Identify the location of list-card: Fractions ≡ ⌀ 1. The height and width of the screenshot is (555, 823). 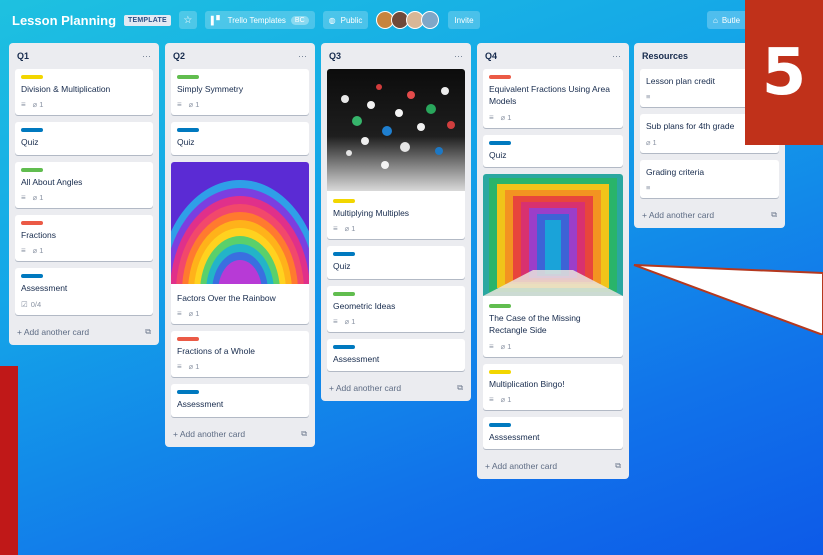
(84, 238).